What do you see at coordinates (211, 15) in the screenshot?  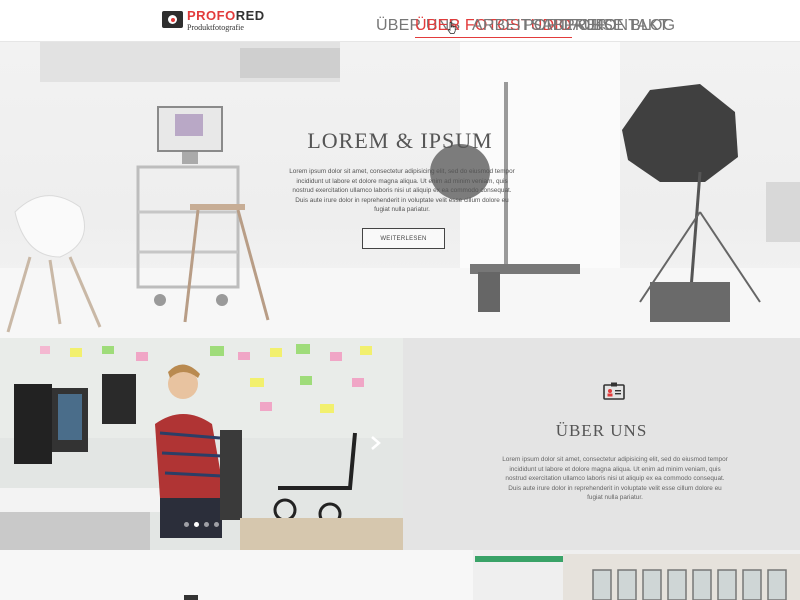 I see `logo-brand-red: PROFO` at bounding box center [211, 15].